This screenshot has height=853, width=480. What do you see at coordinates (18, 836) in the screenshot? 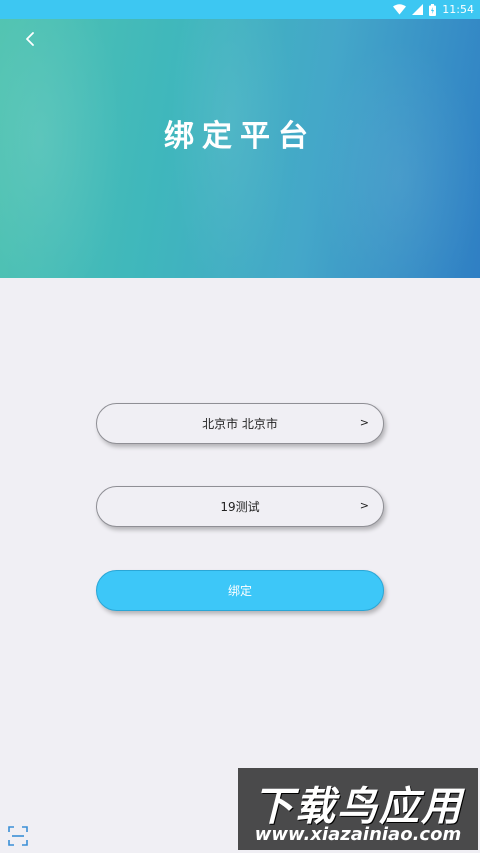
I see `scan-icon` at bounding box center [18, 836].